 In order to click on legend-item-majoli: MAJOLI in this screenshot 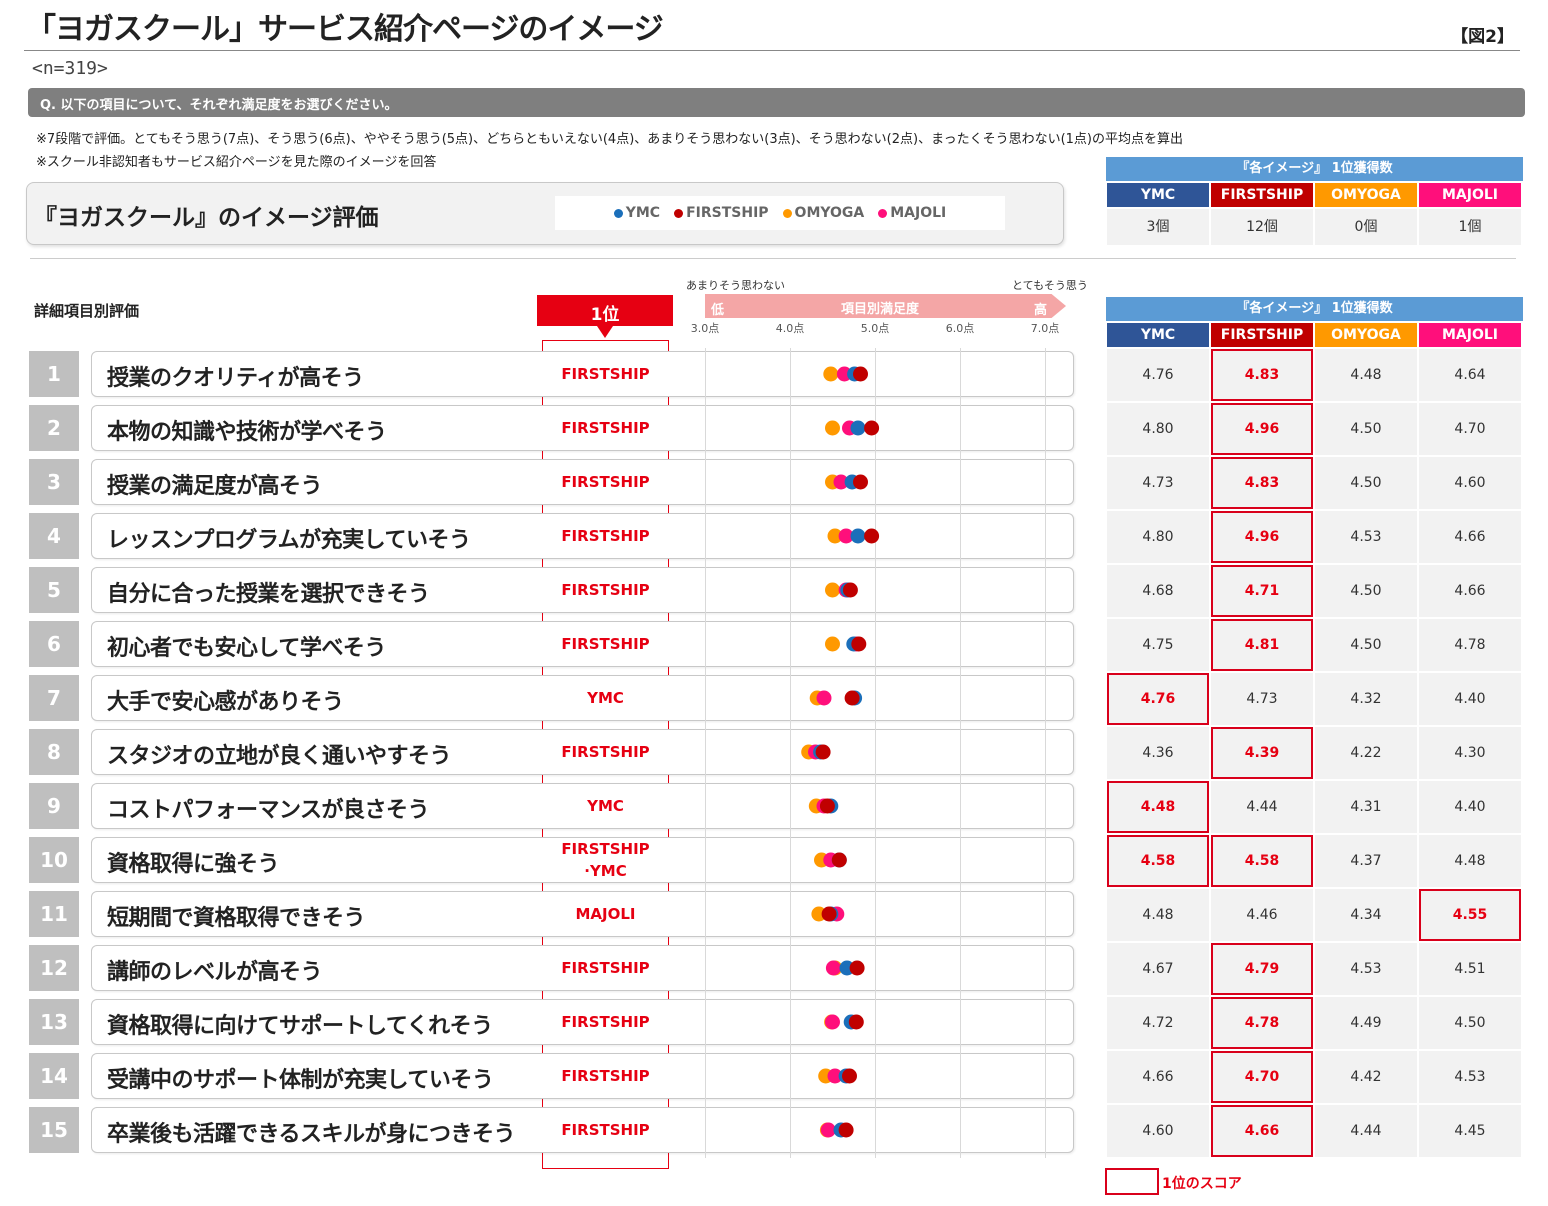, I will do `click(912, 213)`.